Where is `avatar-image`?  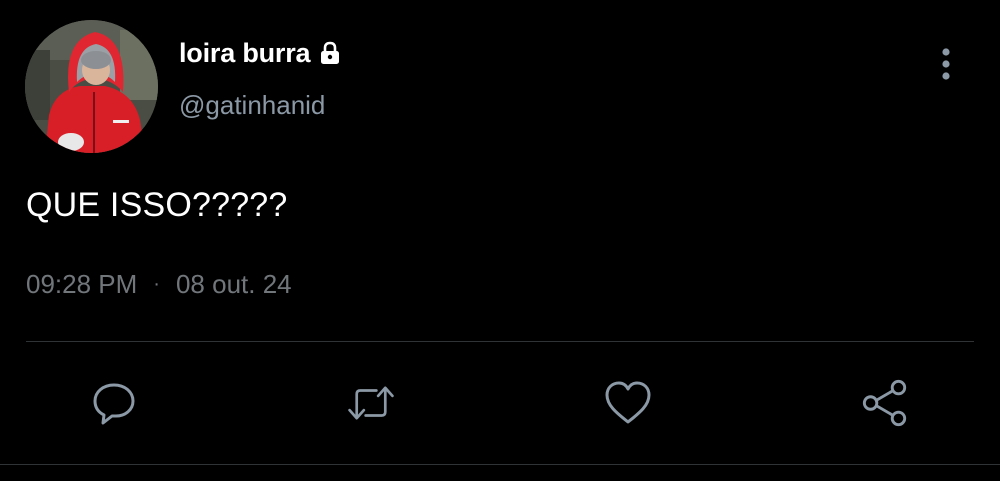
avatar-image is located at coordinates (91, 86).